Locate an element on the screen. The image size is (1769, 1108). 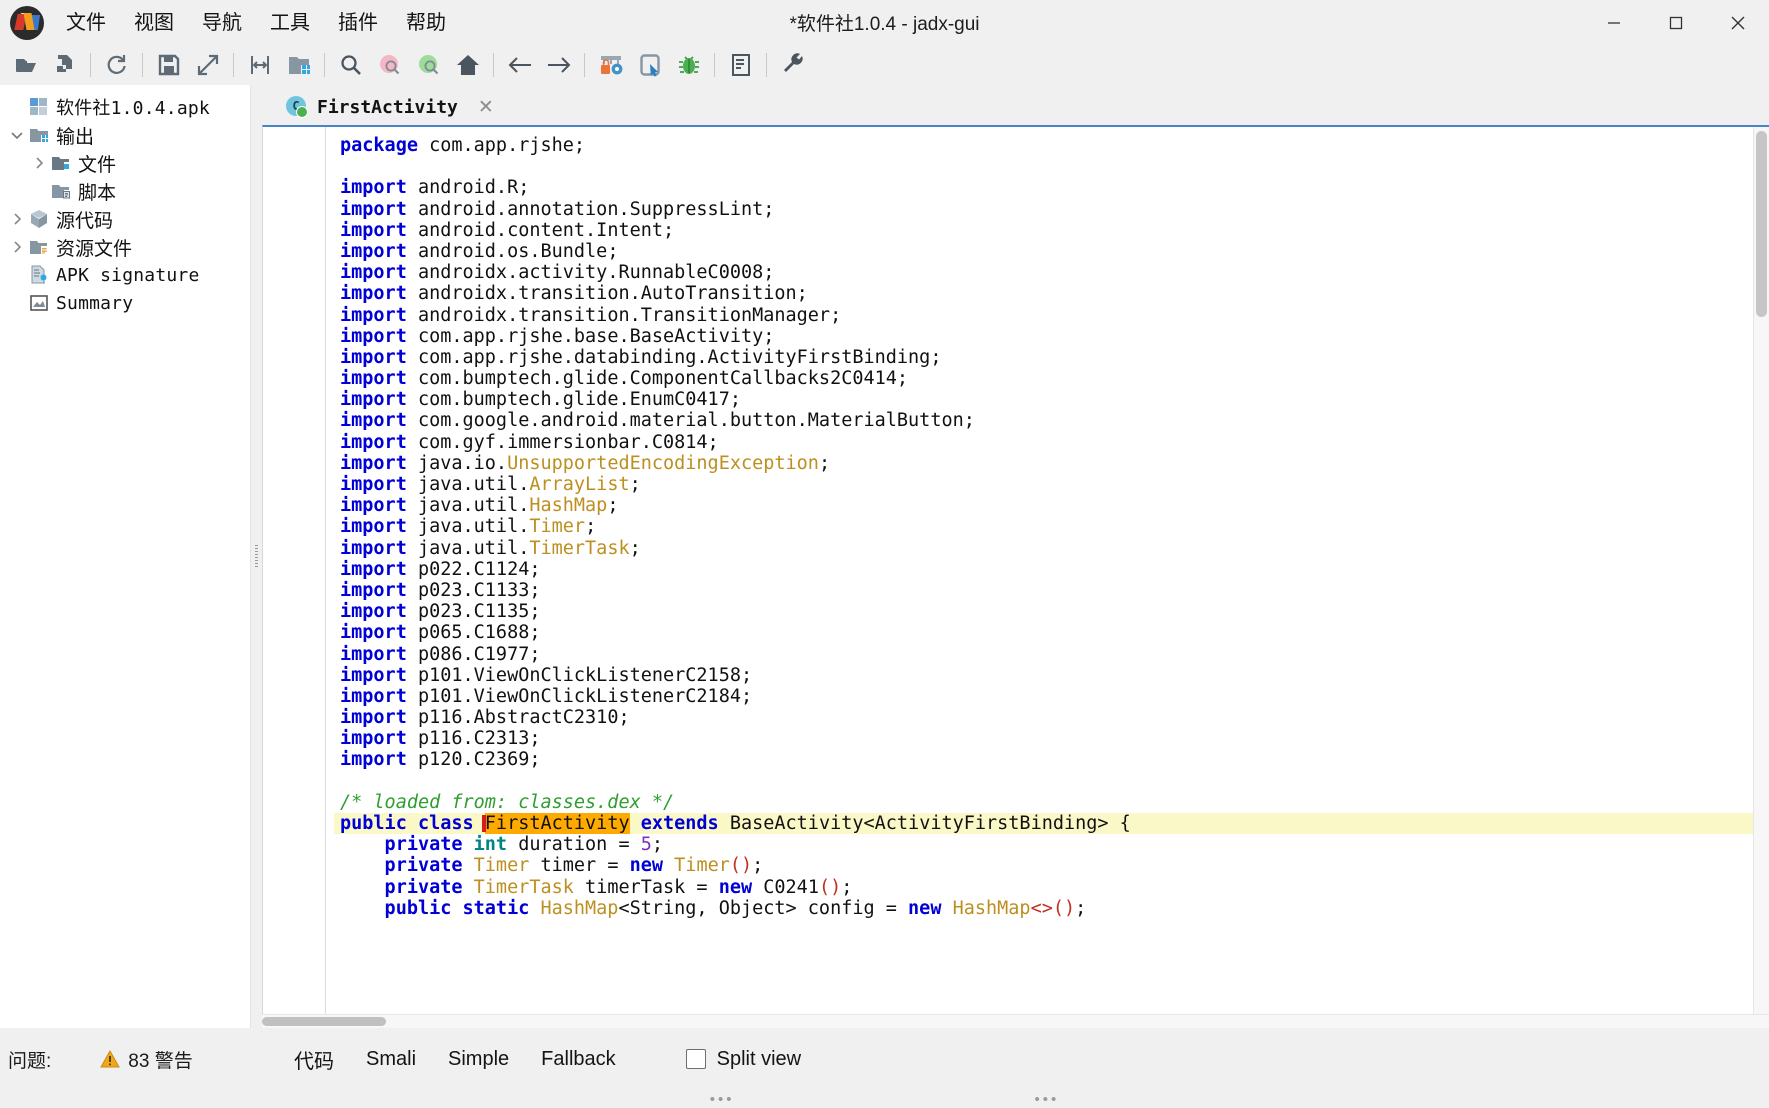
code-token: p023.C1135; is located at coordinates (479, 612).